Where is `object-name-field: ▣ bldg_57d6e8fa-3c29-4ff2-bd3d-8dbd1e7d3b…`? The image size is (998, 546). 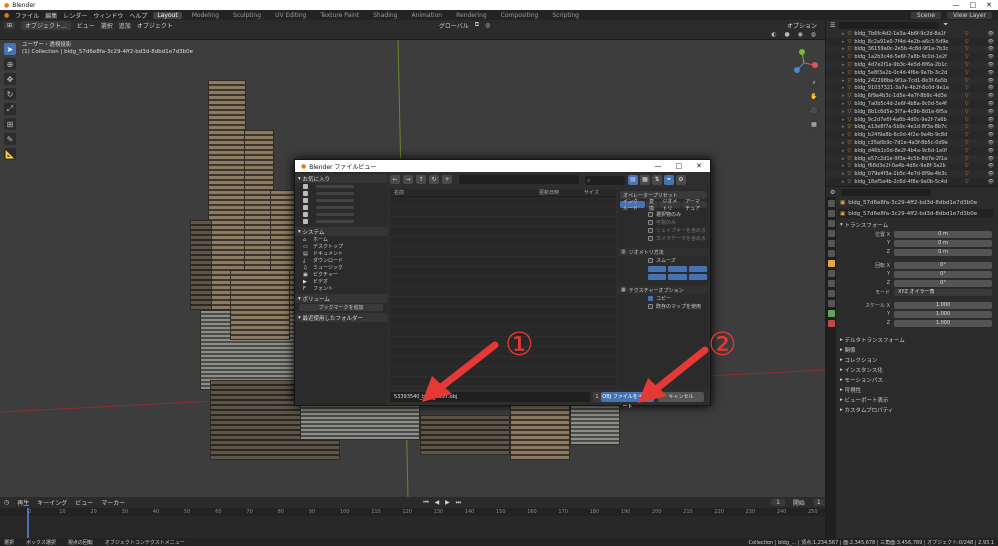
object-name-field: ▣ bldg_57d6e8fa-3c29-4ff2-bd3d-8dbd1e7d3b… is located at coordinates (916, 213).